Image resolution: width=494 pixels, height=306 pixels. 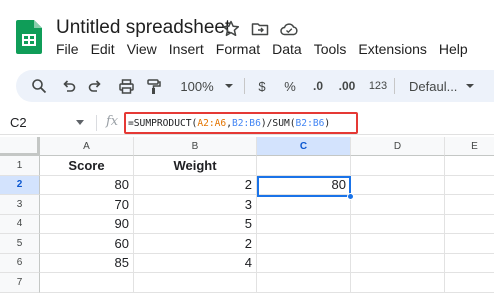 I want to click on print-icon, so click(x=126, y=86).